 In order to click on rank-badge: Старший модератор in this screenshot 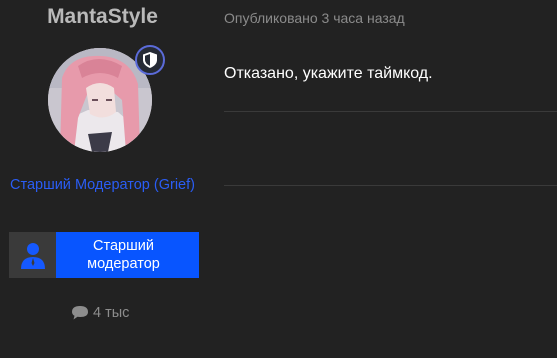, I will do `click(104, 255)`.